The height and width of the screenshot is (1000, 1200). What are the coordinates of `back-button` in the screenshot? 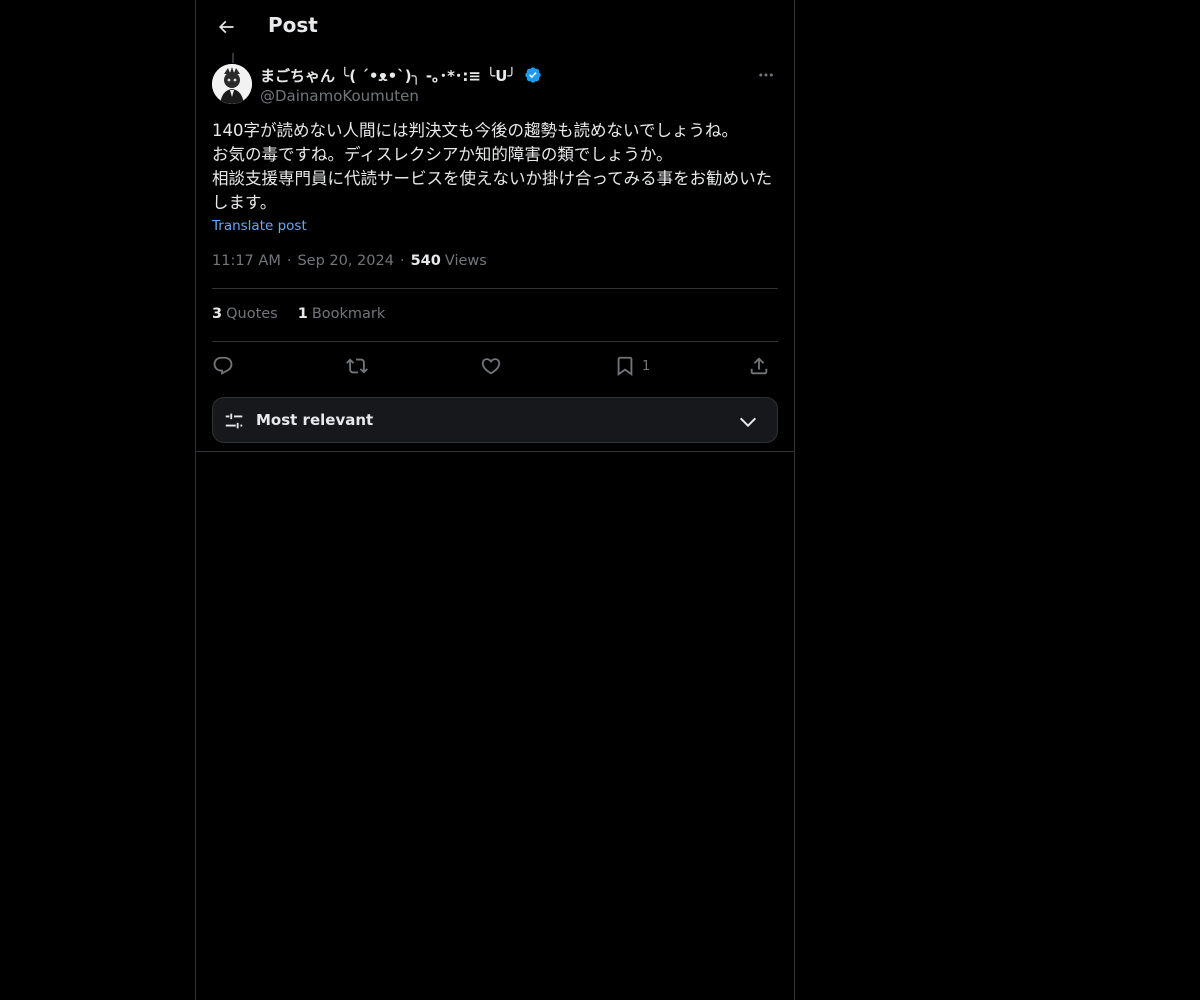 It's located at (226, 27).